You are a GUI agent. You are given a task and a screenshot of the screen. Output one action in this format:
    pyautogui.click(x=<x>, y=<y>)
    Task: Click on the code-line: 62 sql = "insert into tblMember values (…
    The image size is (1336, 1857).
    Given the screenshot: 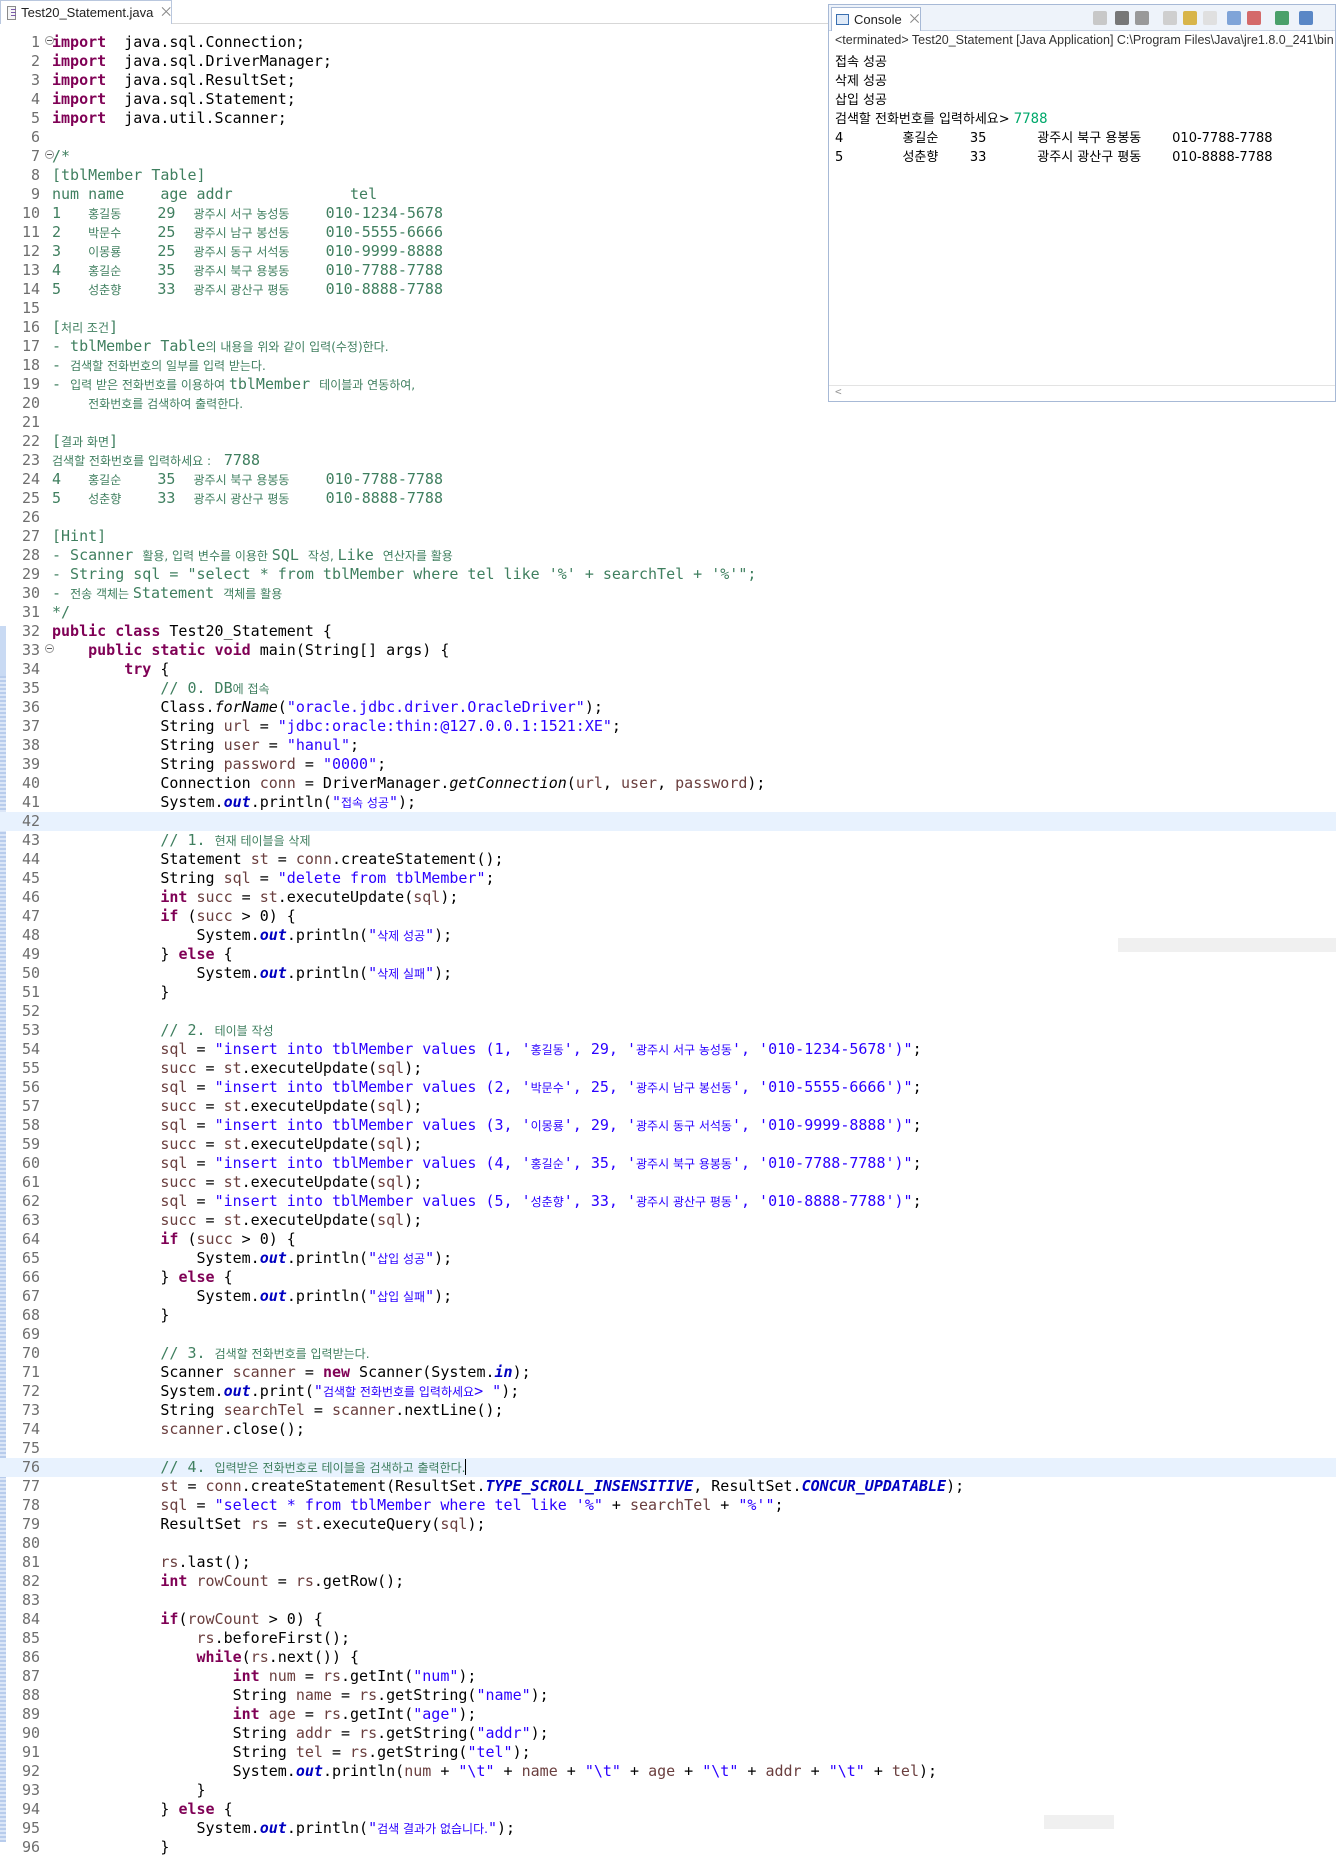 What is the action you would take?
    pyautogui.click(x=668, y=1201)
    